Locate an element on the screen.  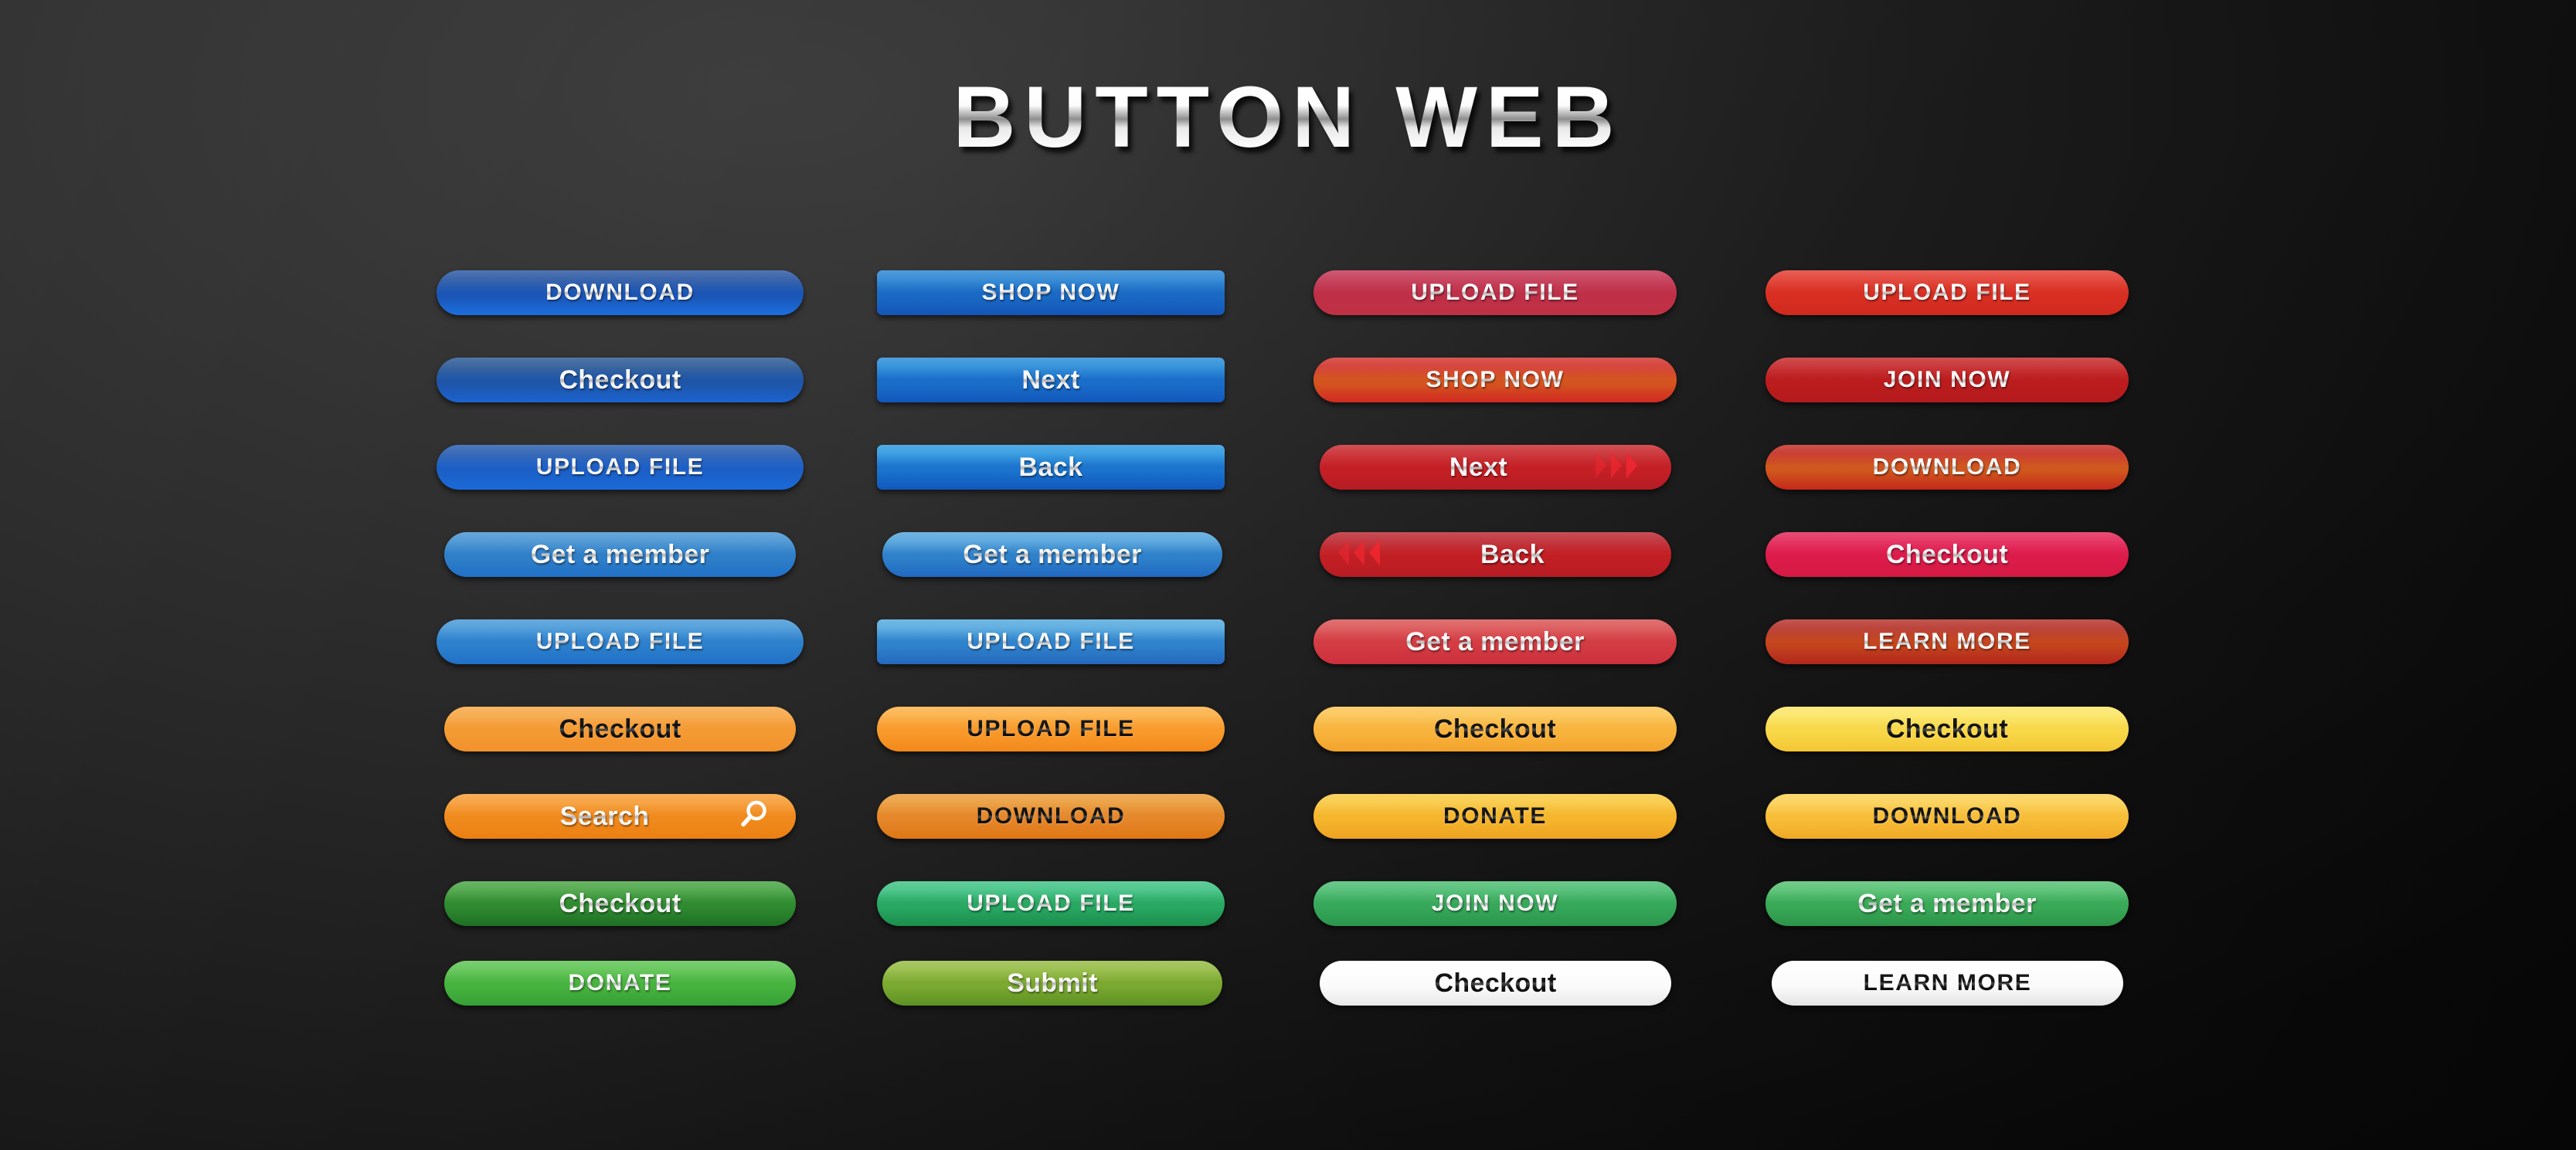
chevron-left-double-icon is located at coordinates (1366, 554).